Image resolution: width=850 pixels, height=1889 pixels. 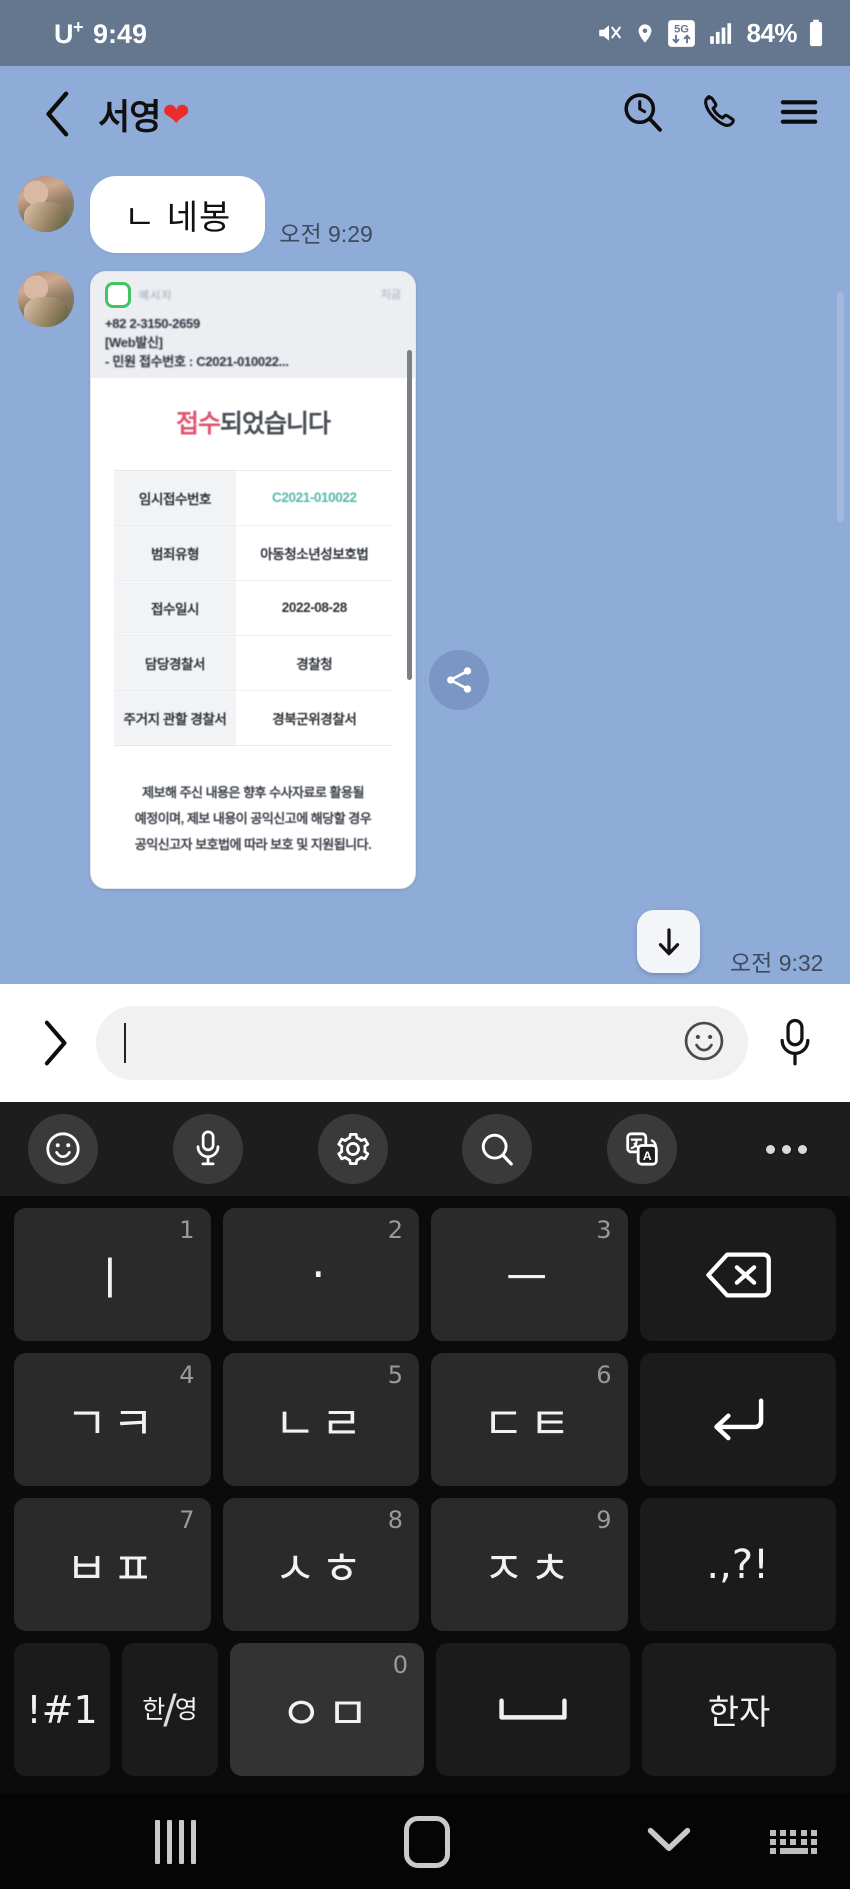 I want to click on android-navigation-bar, so click(x=425, y=1841).